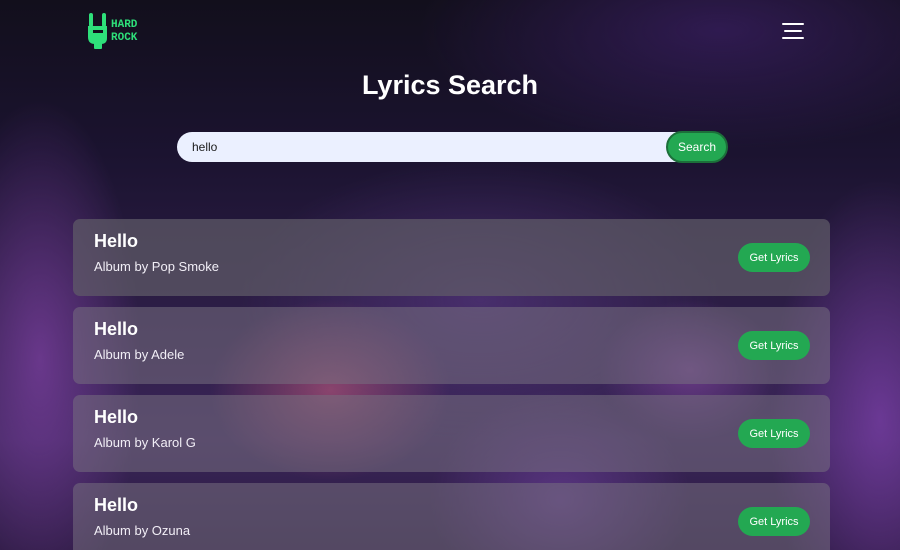 The height and width of the screenshot is (550, 900). What do you see at coordinates (97, 31) in the screenshot?
I see `rock-hand-icon` at bounding box center [97, 31].